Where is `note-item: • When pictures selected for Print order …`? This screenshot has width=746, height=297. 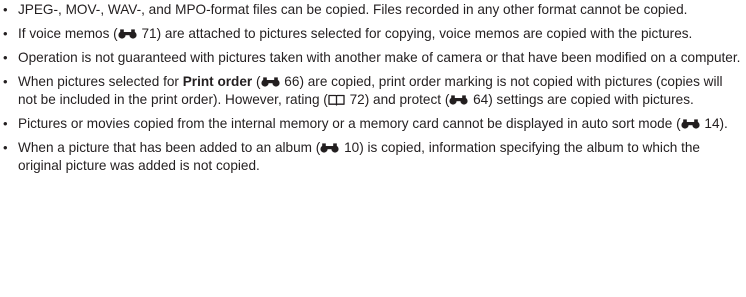
note-item: • When pictures selected for Print order … is located at coordinates (372, 91).